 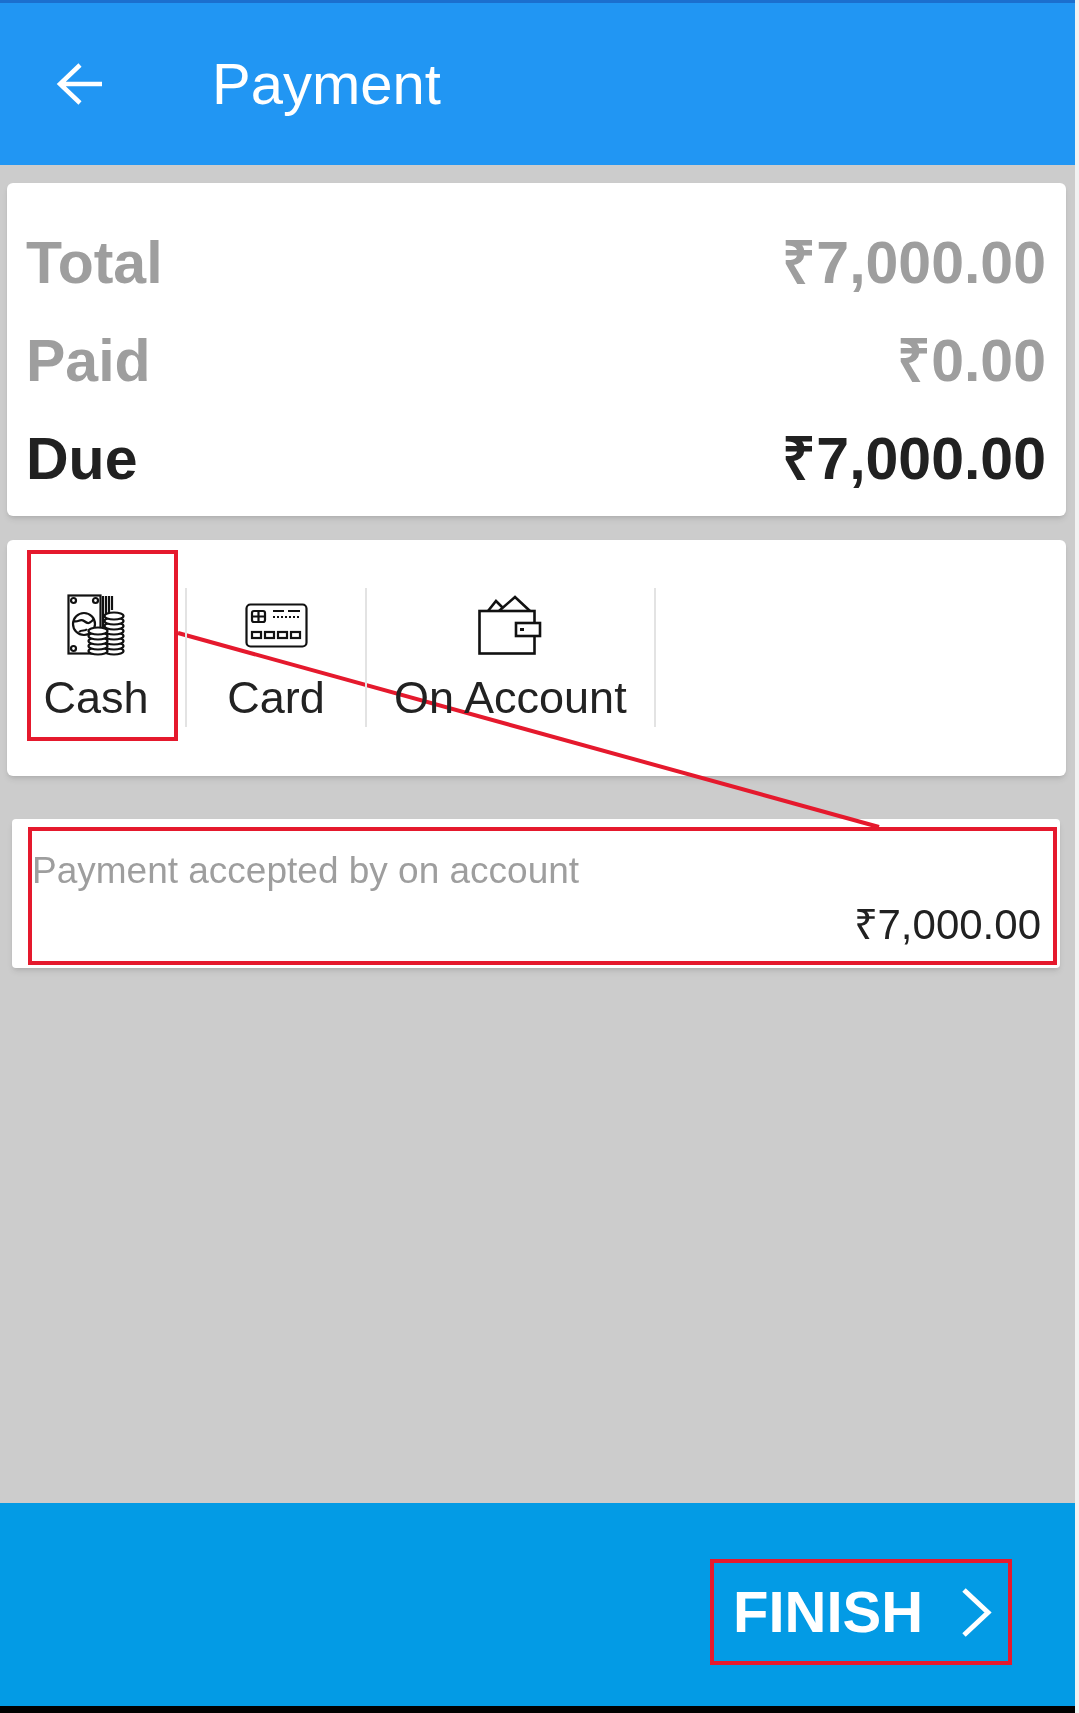 What do you see at coordinates (510, 625) in the screenshot?
I see `wallet-icon` at bounding box center [510, 625].